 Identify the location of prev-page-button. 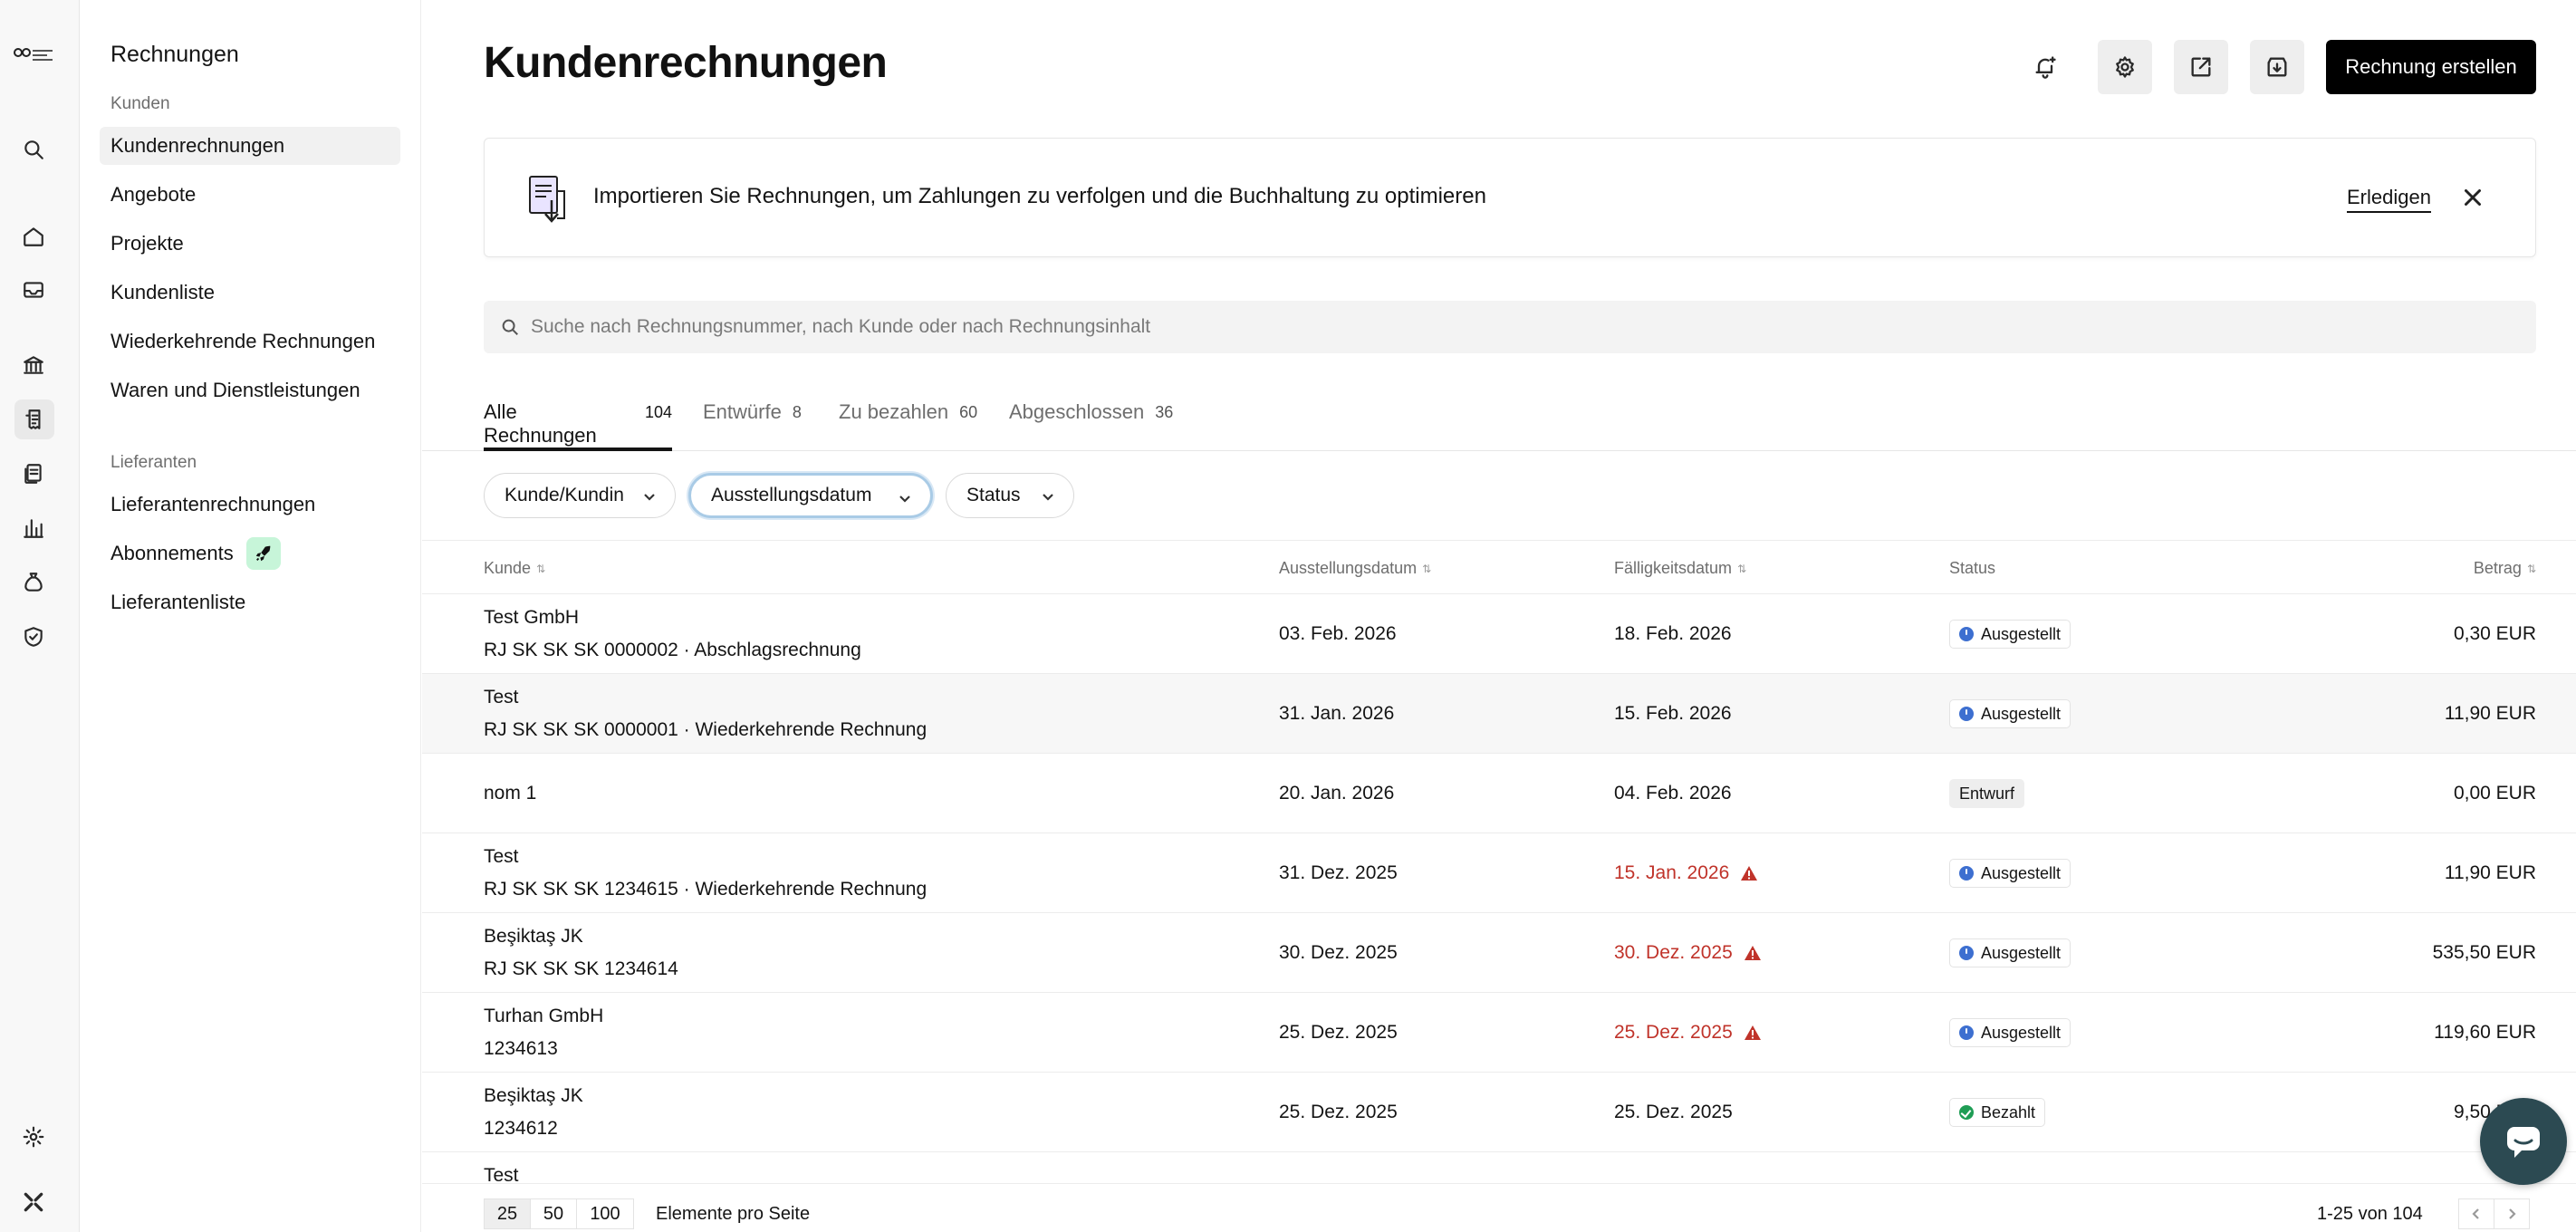
(2476, 1213).